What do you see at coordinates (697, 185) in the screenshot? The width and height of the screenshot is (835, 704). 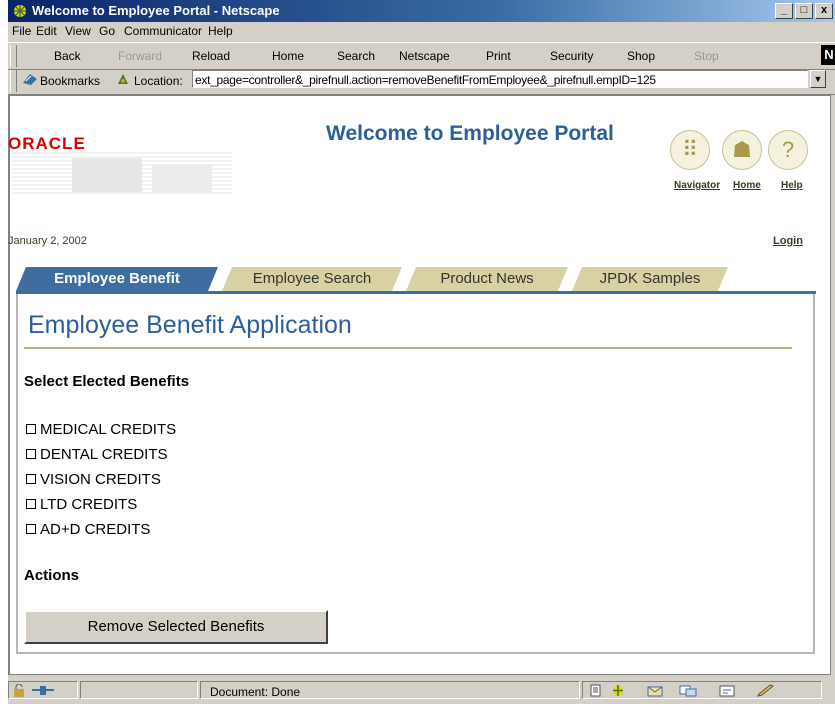 I see `navigator-link: Navigator` at bounding box center [697, 185].